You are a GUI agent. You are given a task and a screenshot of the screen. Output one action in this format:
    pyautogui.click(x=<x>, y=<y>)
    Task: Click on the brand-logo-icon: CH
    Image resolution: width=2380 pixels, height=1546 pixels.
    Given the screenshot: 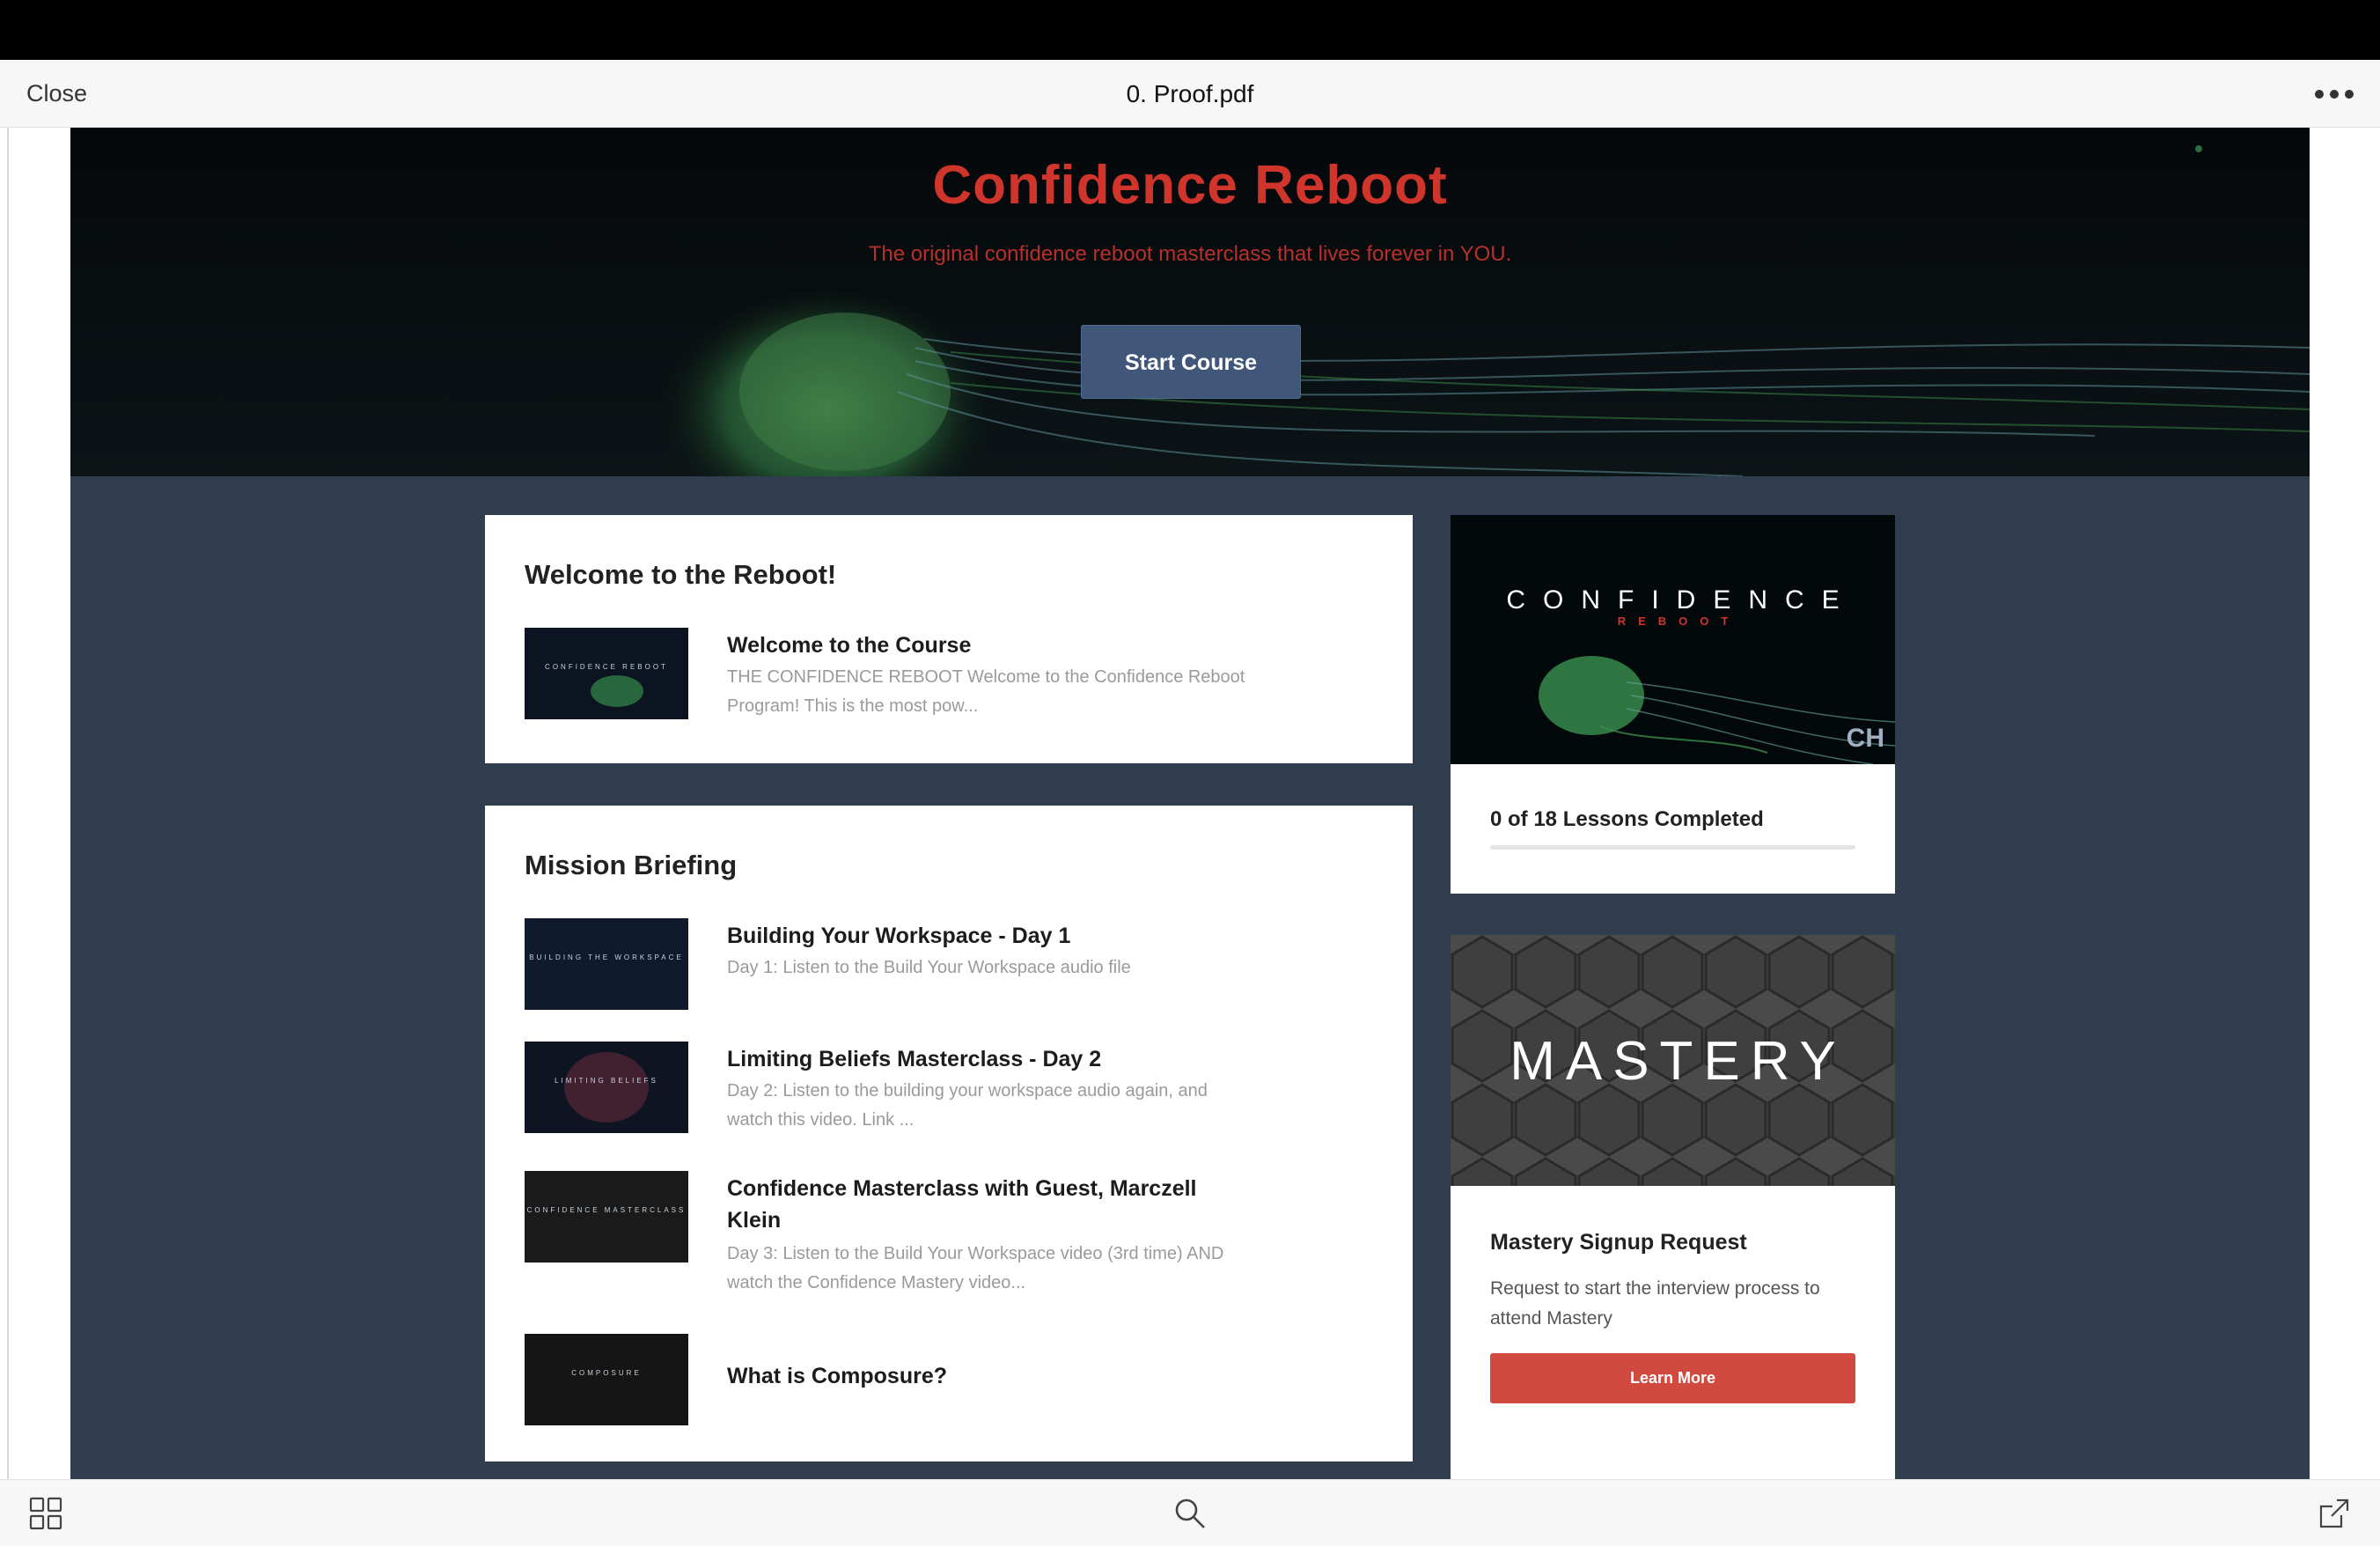 What is the action you would take?
    pyautogui.click(x=1865, y=738)
    